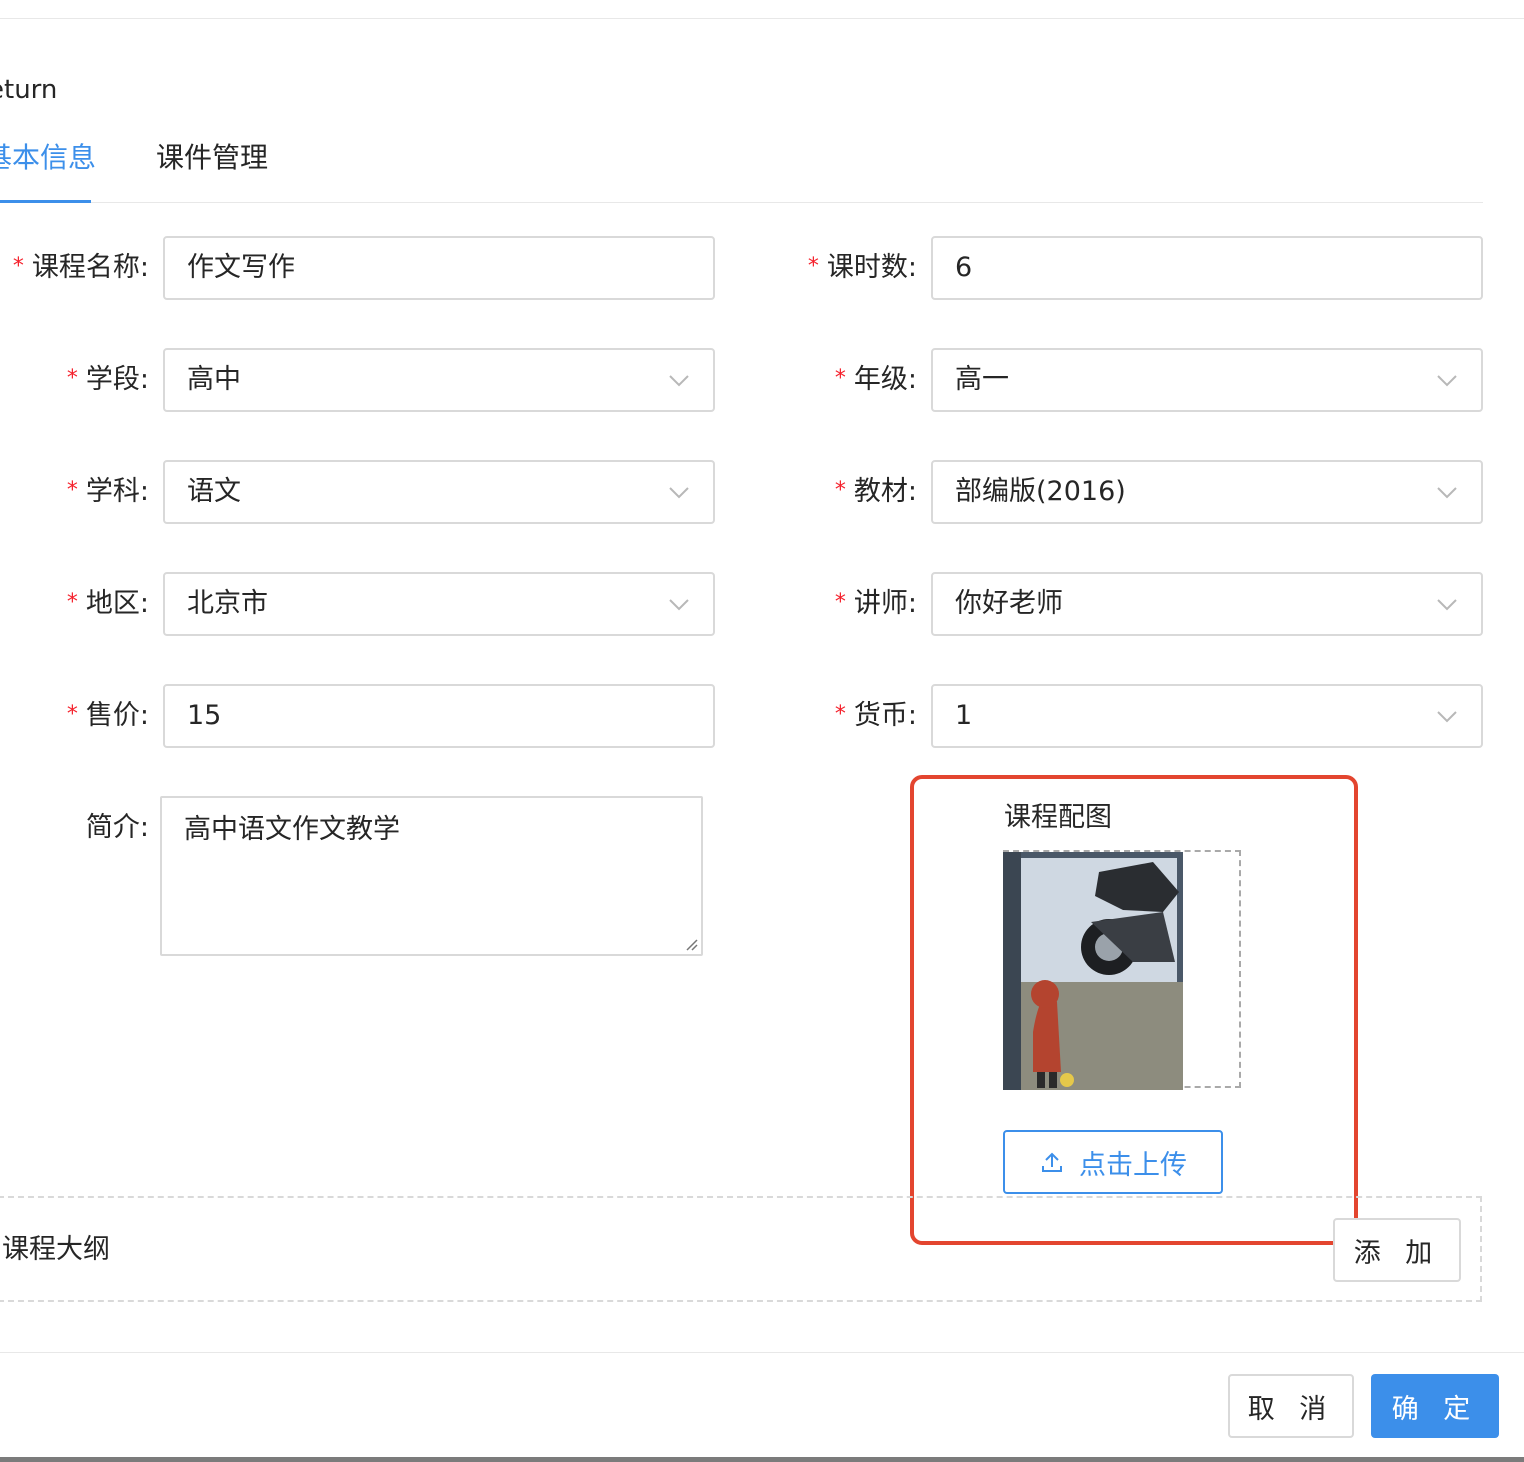 The width and height of the screenshot is (1524, 1462). Describe the element at coordinates (48, 158) in the screenshot. I see `tab-basic-info: 基本信息` at that location.